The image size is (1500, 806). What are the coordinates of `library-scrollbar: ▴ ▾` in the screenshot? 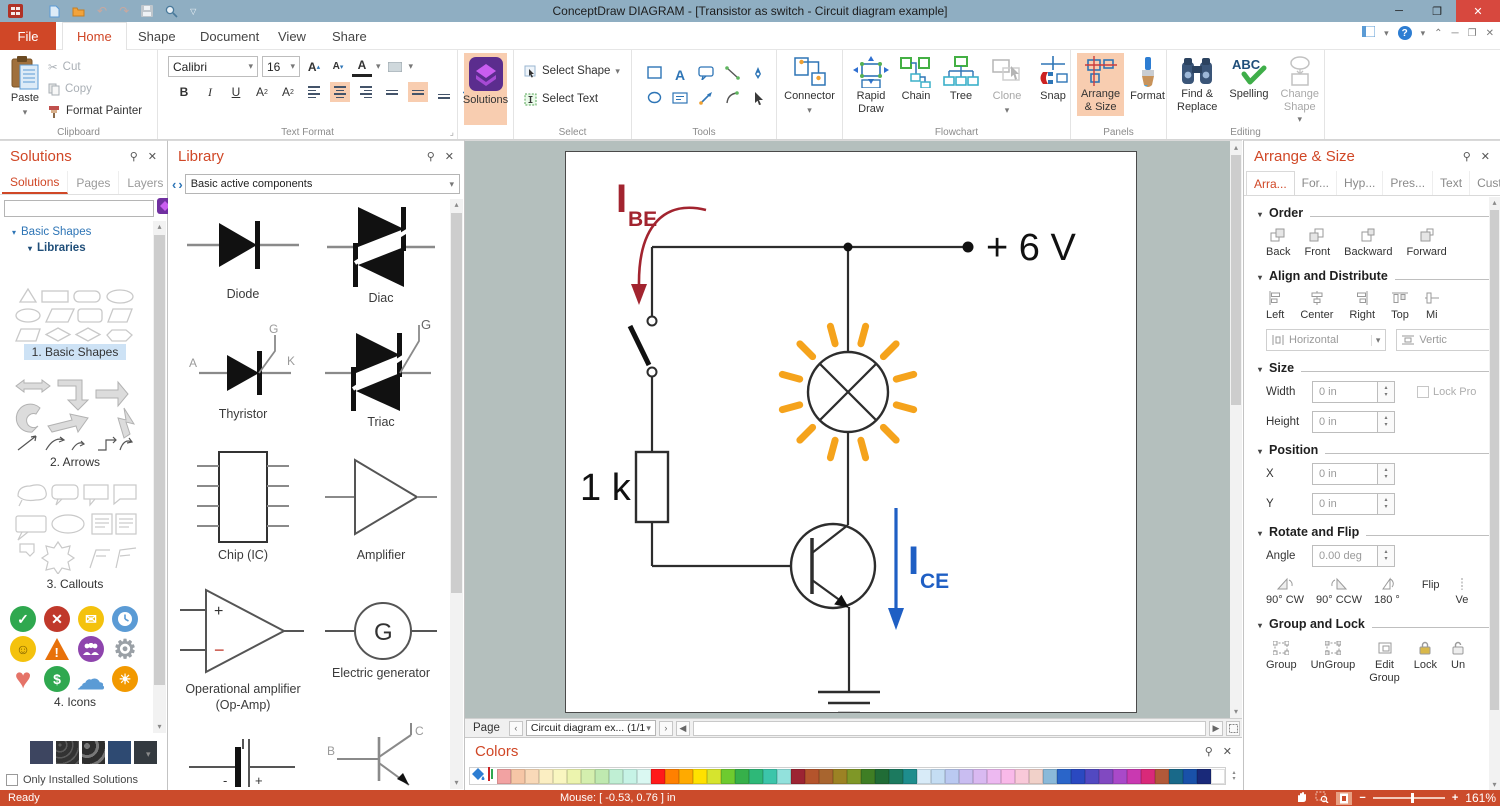 It's located at (456, 494).